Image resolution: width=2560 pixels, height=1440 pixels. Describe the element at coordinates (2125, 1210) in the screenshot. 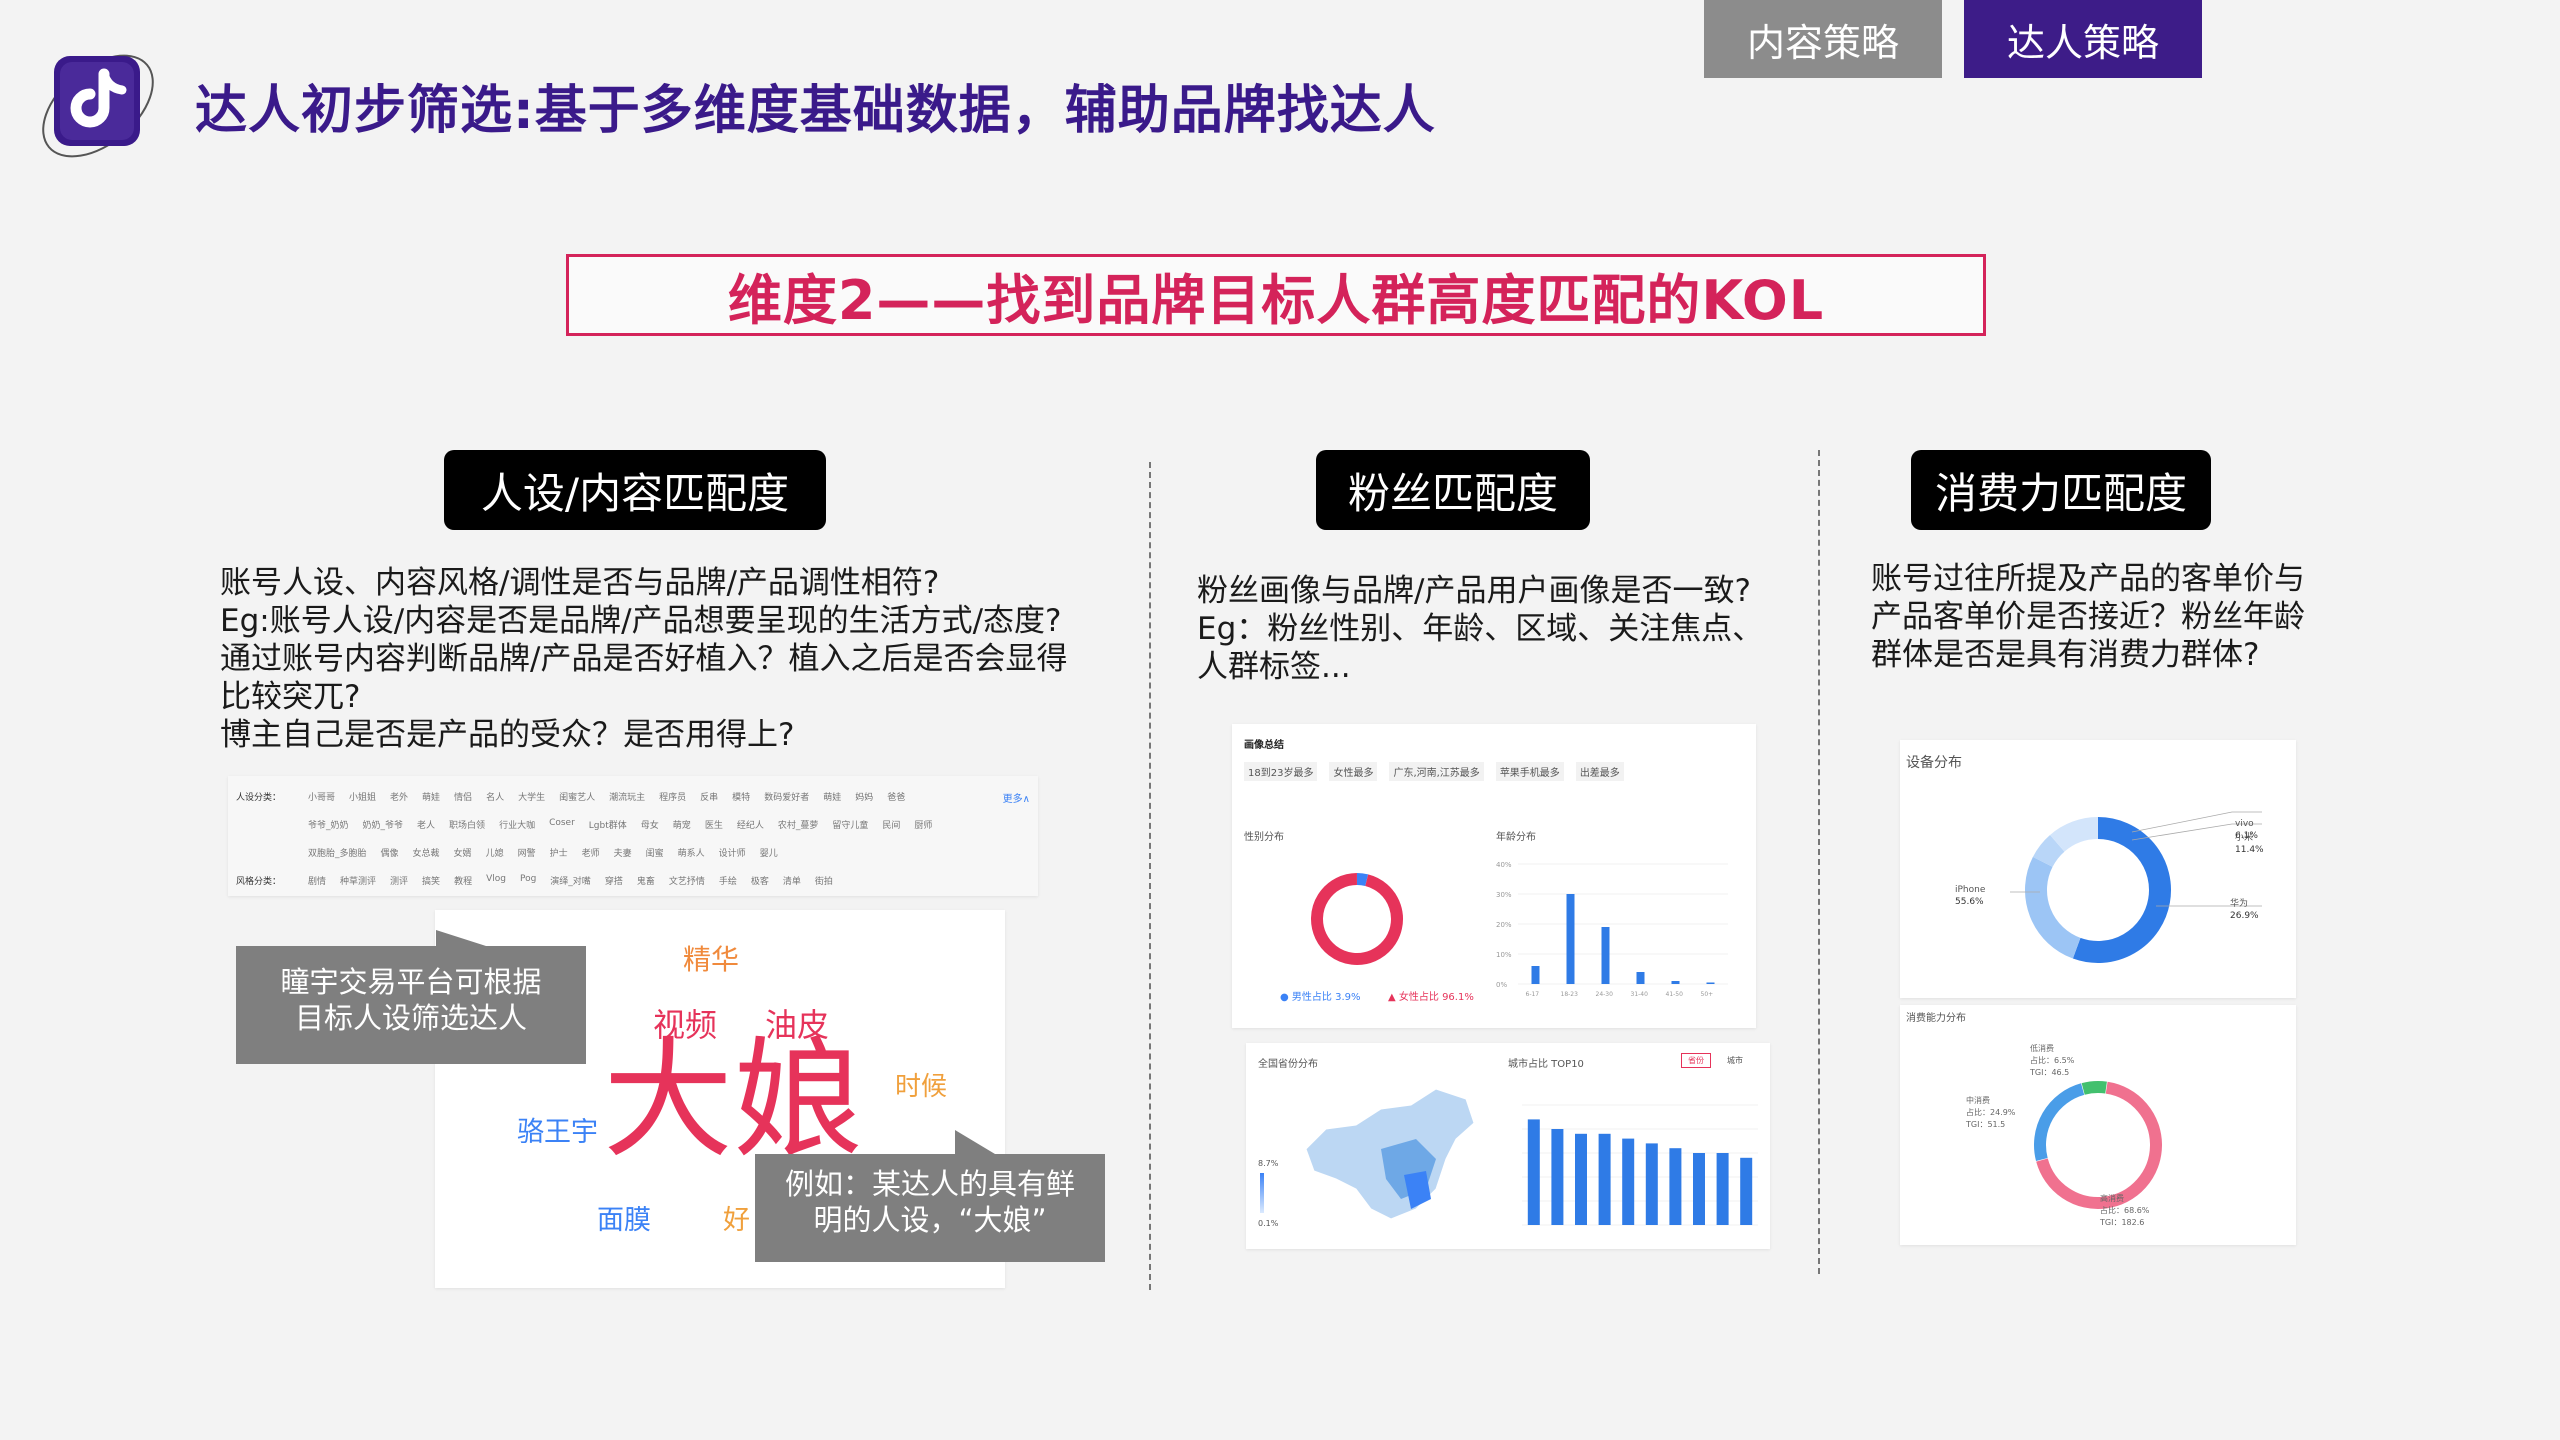

I see `power-label: 占比：68.6%` at that location.